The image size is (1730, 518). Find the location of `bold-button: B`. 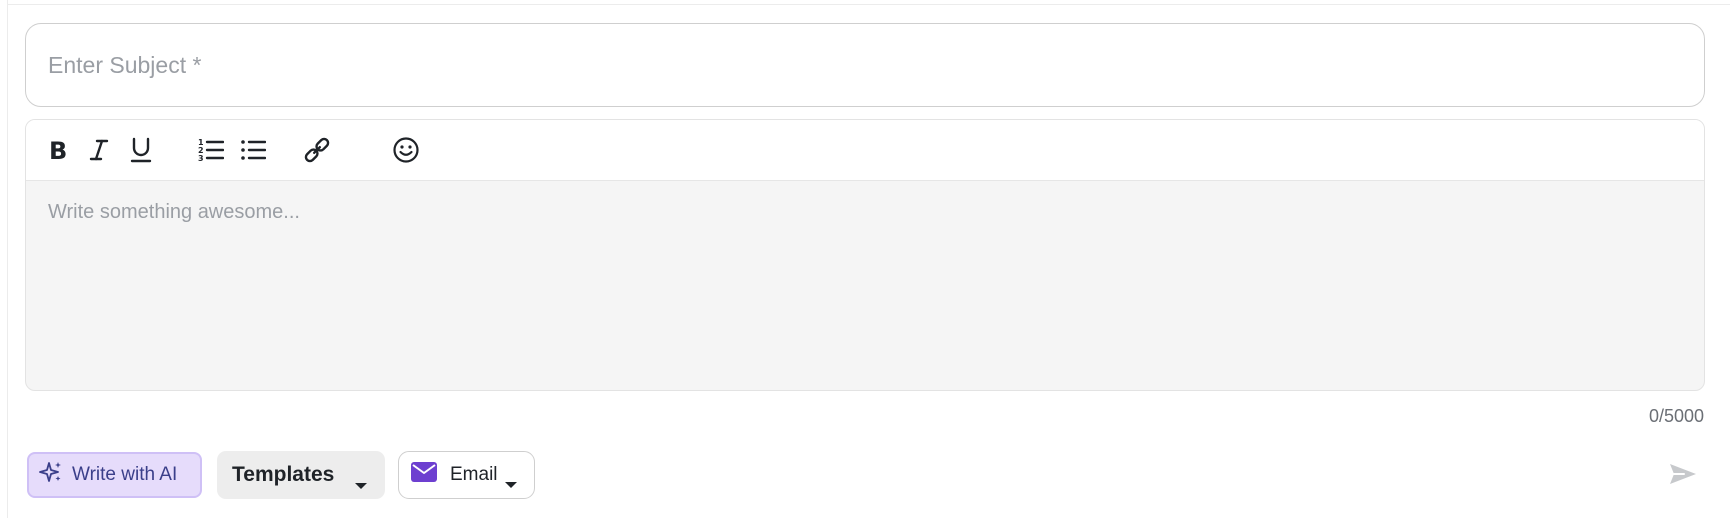

bold-button: B is located at coordinates (58, 150).